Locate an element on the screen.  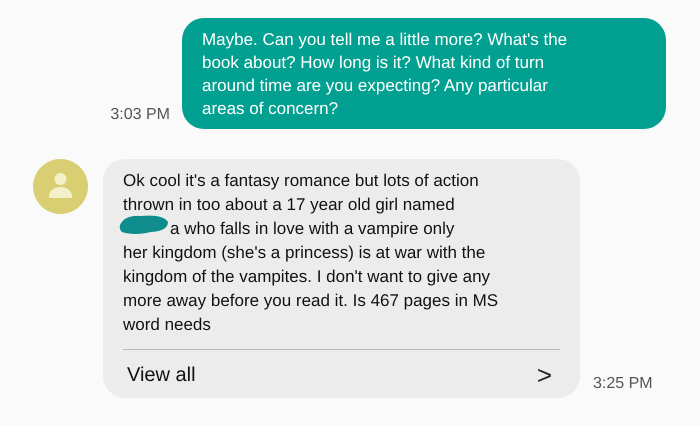
message-text: kingdom of the vampites. I don't want to give any is located at coordinates (306, 277).